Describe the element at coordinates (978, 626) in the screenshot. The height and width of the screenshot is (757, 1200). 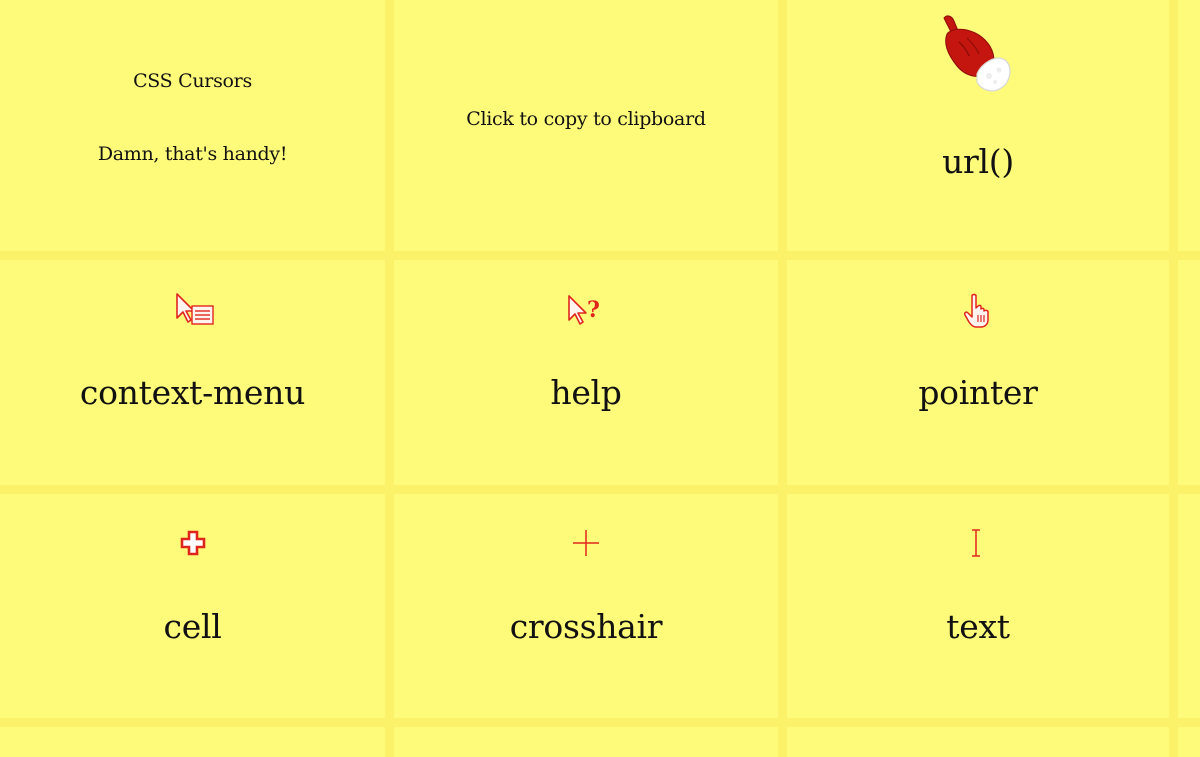
I see `cursor-label: text` at that location.